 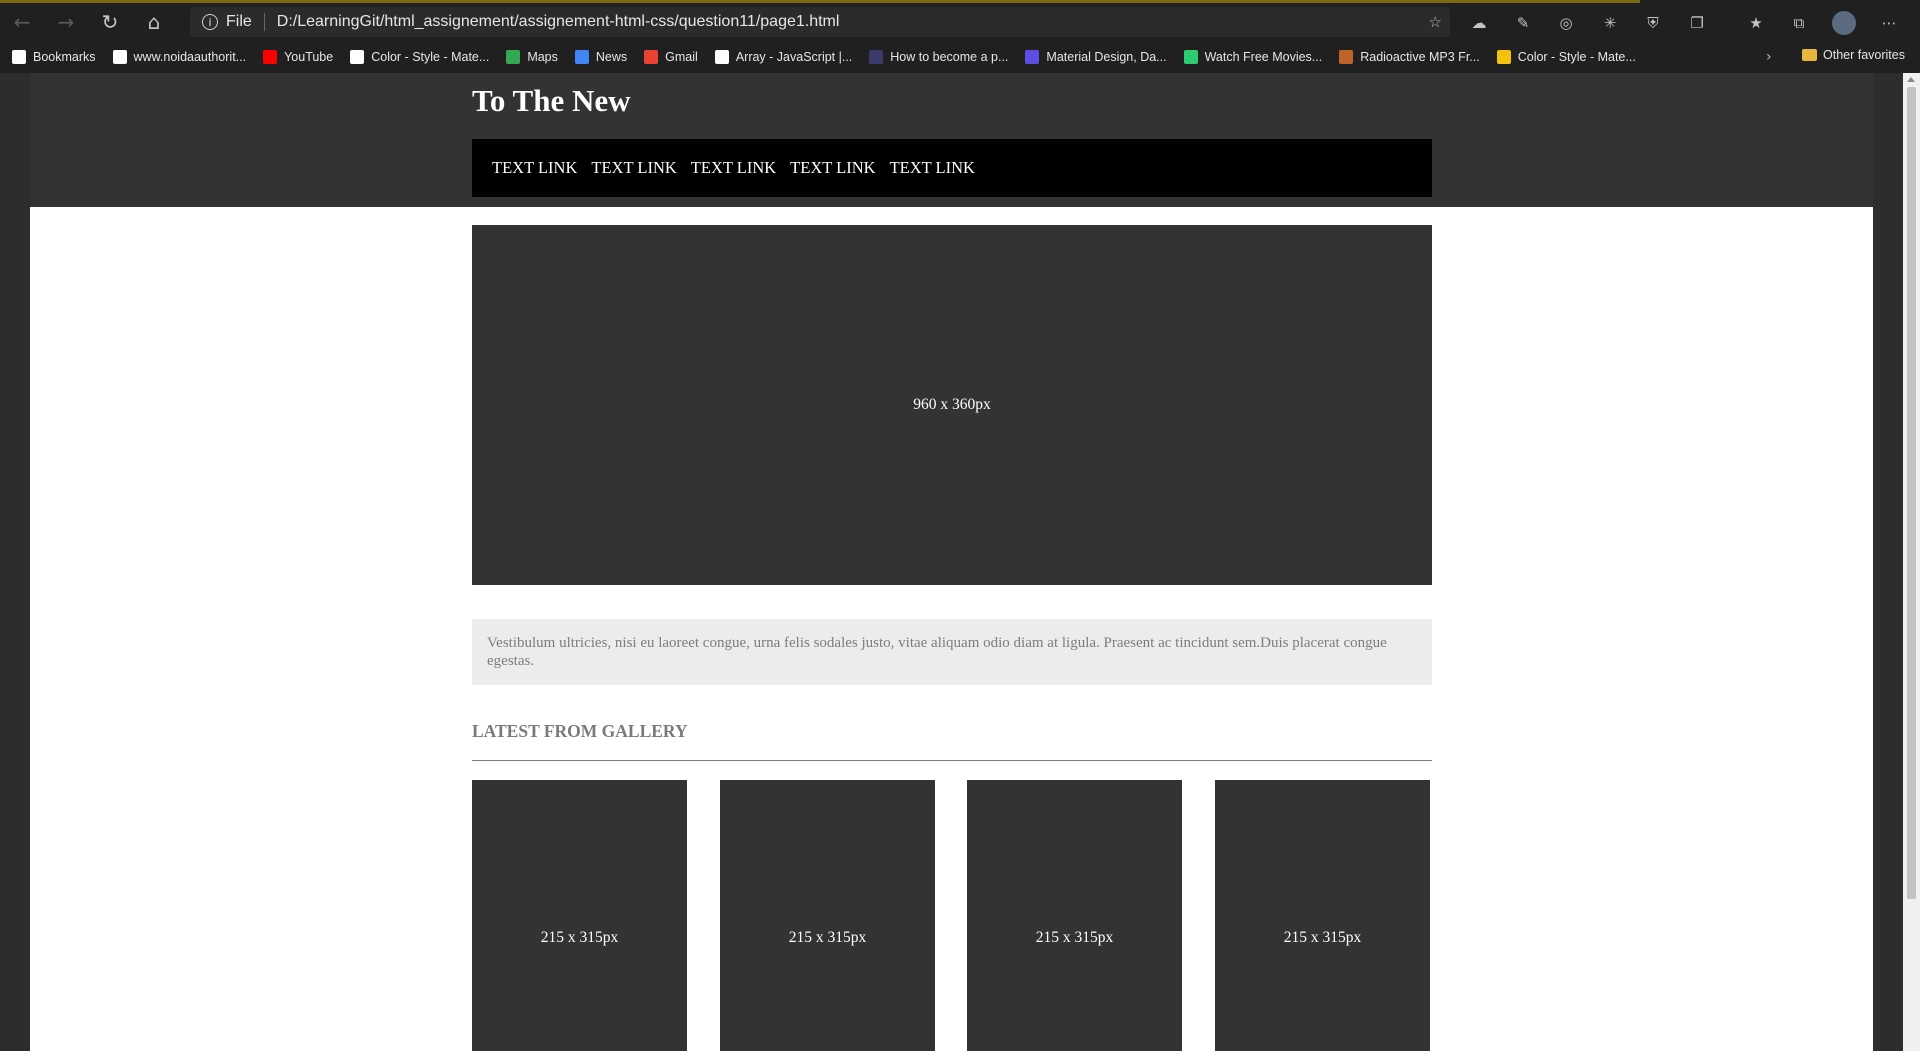 What do you see at coordinates (513, 57) in the screenshot?
I see `maps-icon` at bounding box center [513, 57].